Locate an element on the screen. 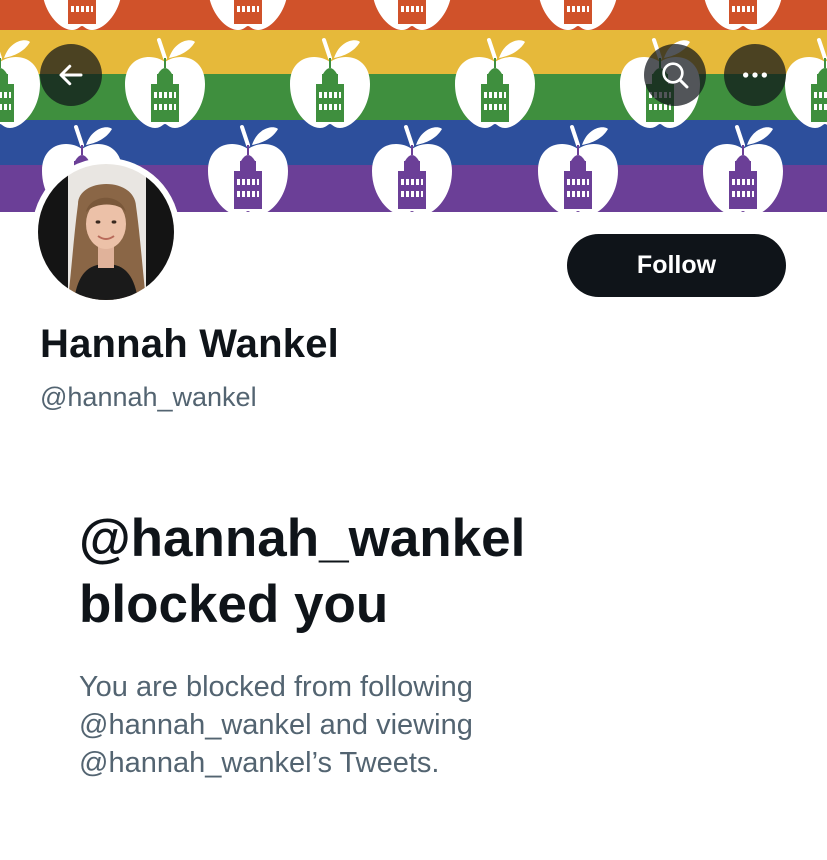 The height and width of the screenshot is (860, 827). avatar-photo is located at coordinates (106, 232).